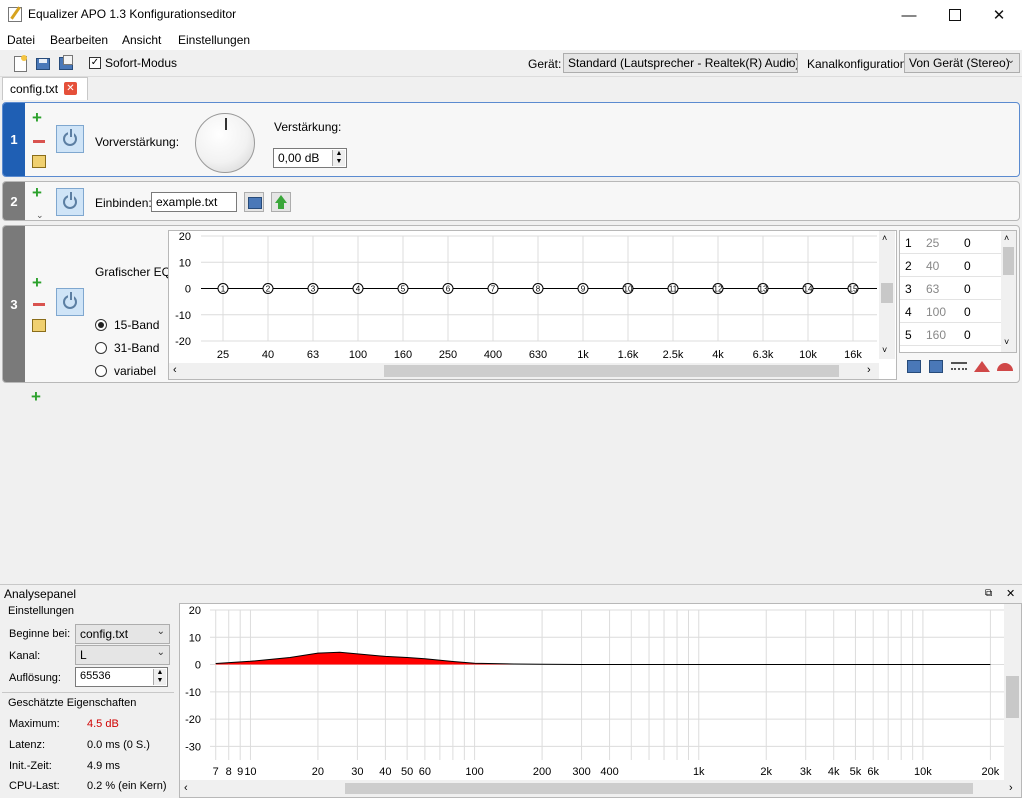 Image resolution: width=1022 pixels, height=798 pixels. Describe the element at coordinates (962, 63) in the screenshot. I see `channel-config-select: Von Gerät (Stereo) ⌄` at that location.